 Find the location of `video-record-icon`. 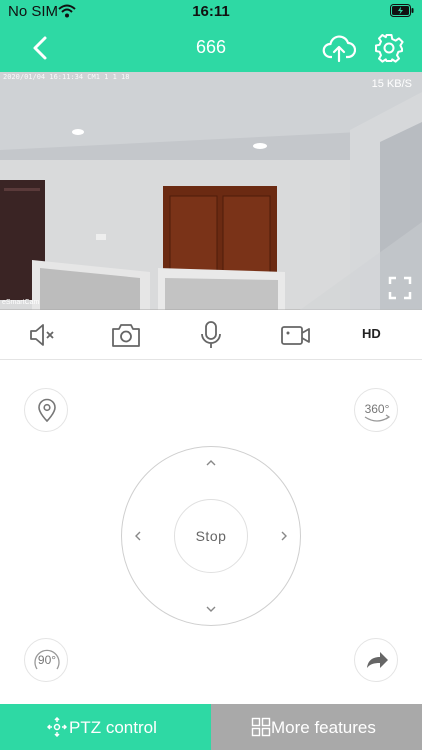

video-record-icon is located at coordinates (296, 335).